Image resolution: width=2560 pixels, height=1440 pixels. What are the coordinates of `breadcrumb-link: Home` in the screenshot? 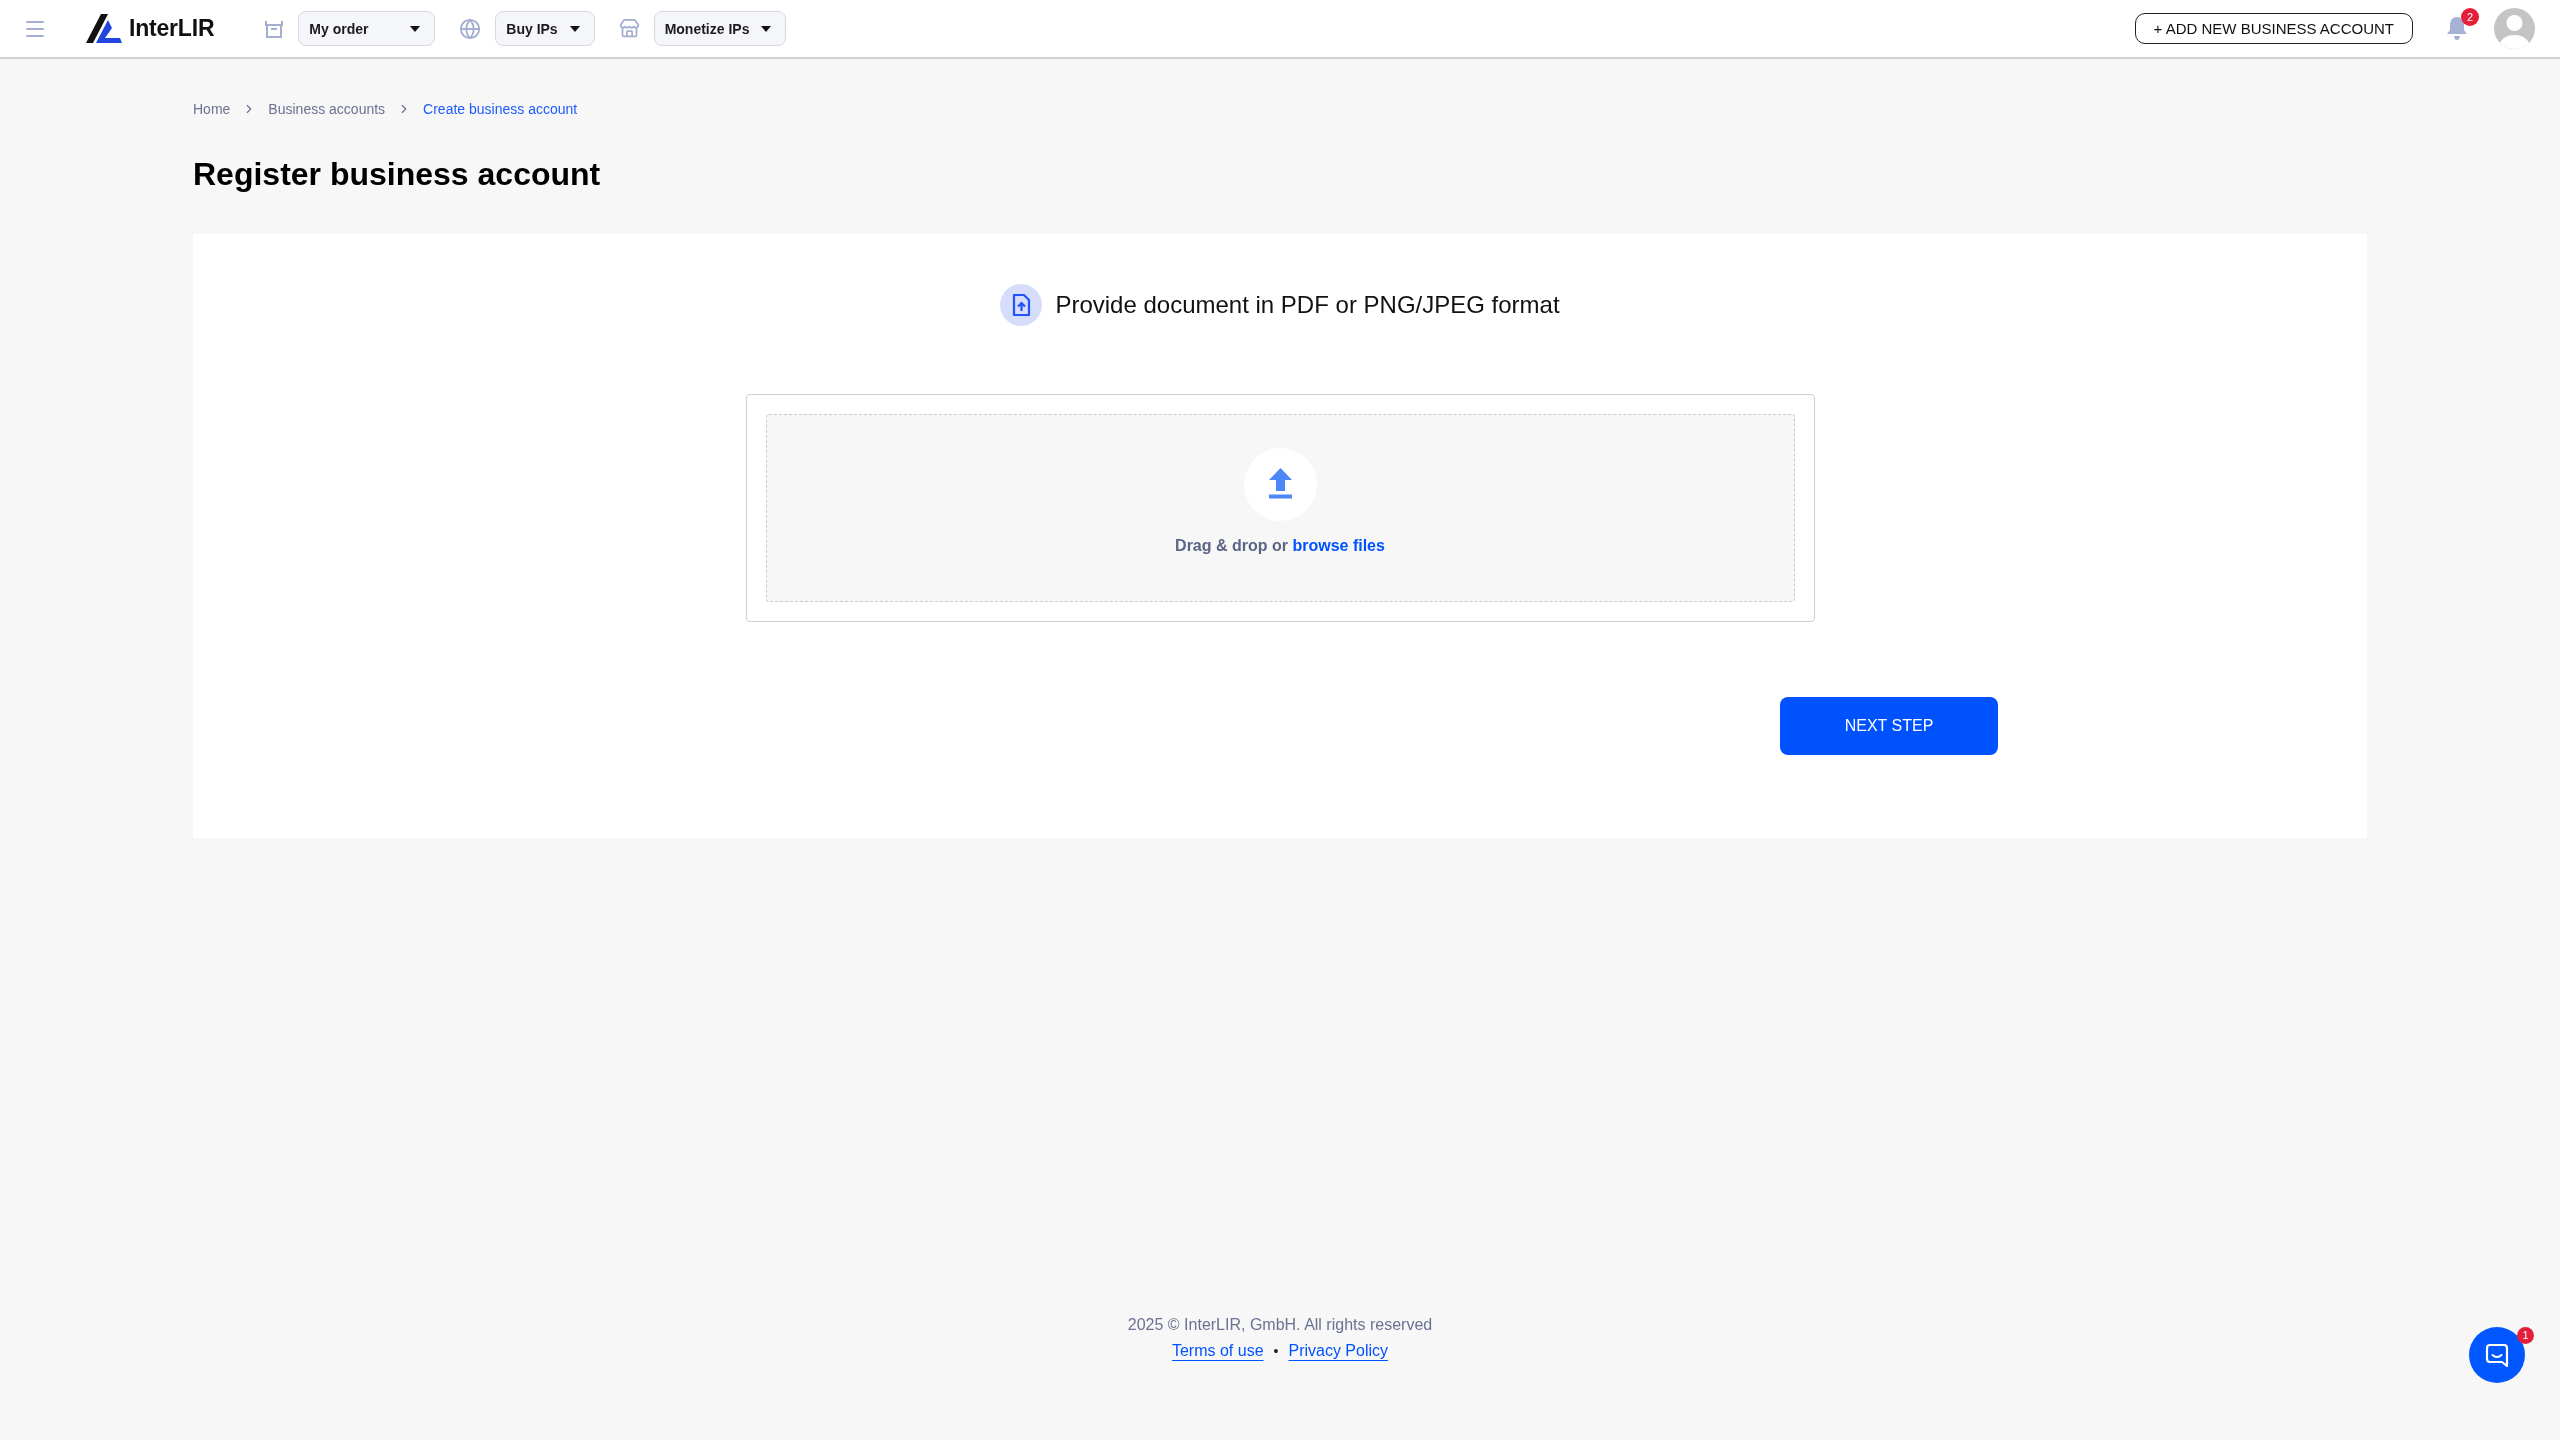 It's located at (212, 109).